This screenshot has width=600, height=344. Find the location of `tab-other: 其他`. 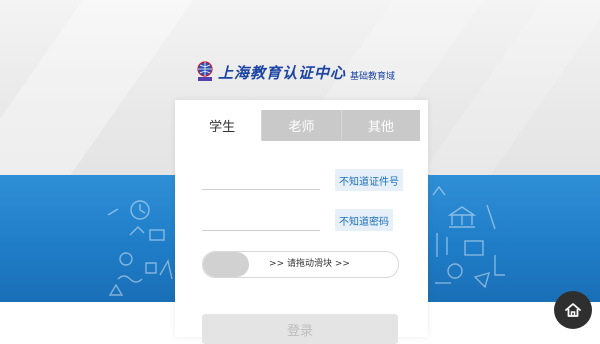

tab-other: 其他 is located at coordinates (380, 125).